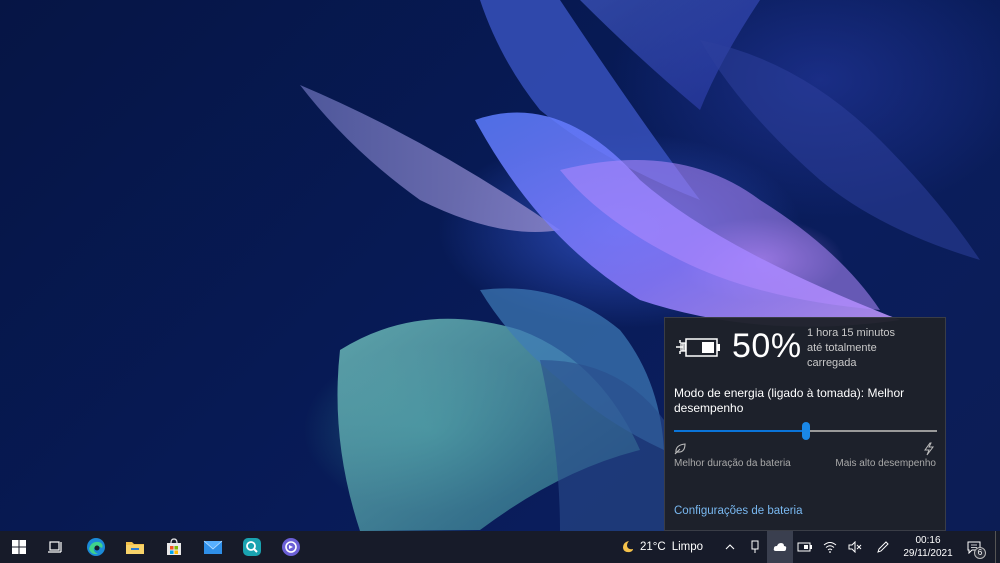 This screenshot has width=1000, height=563. What do you see at coordinates (653, 547) in the screenshot?
I see `weather-temperature: 21°C` at bounding box center [653, 547].